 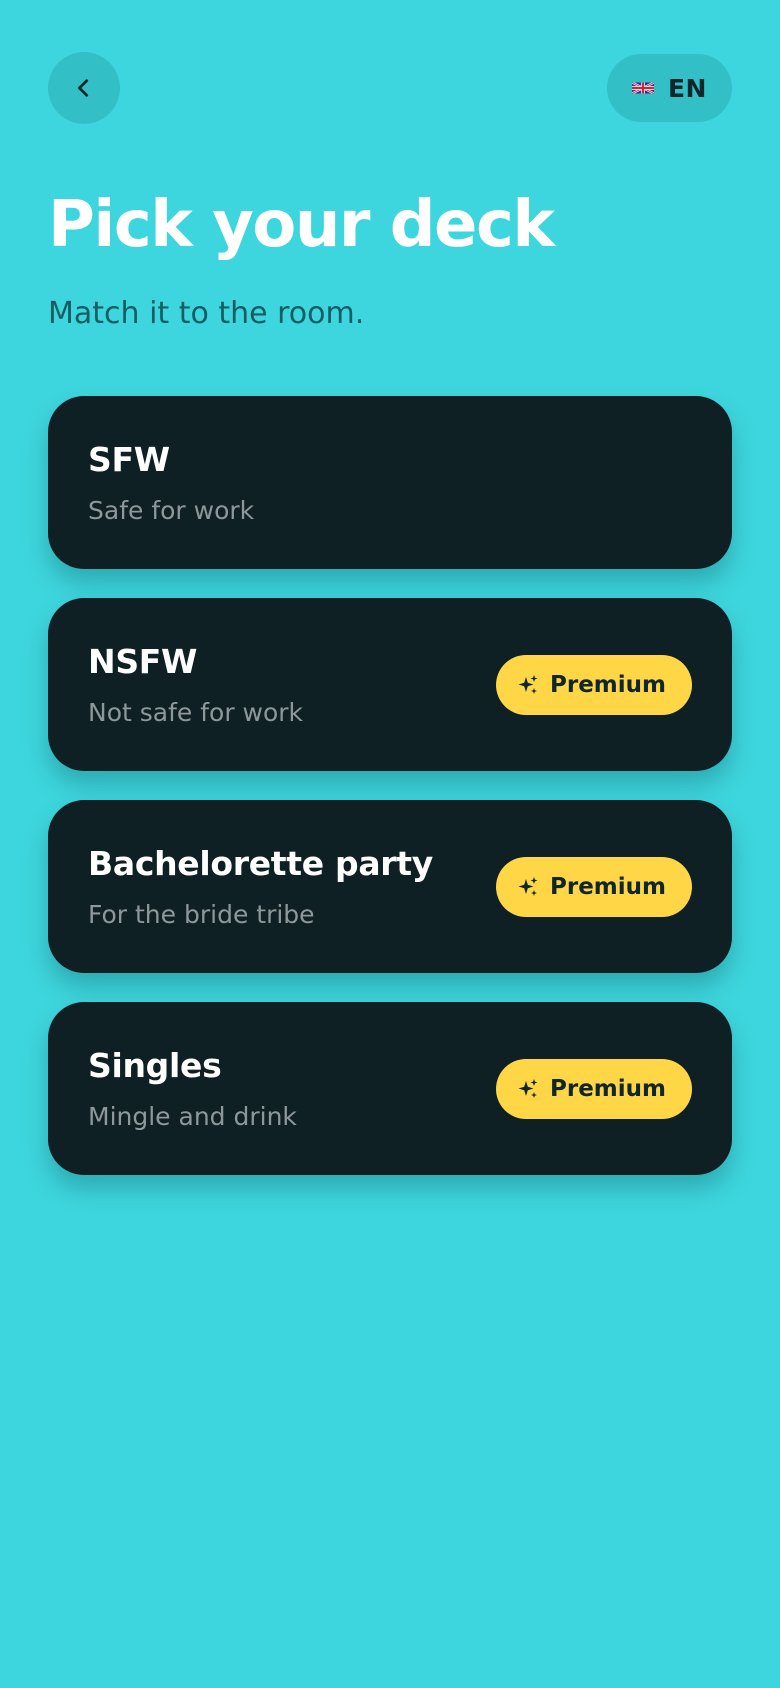 I want to click on language-button: EN, so click(x=669, y=88).